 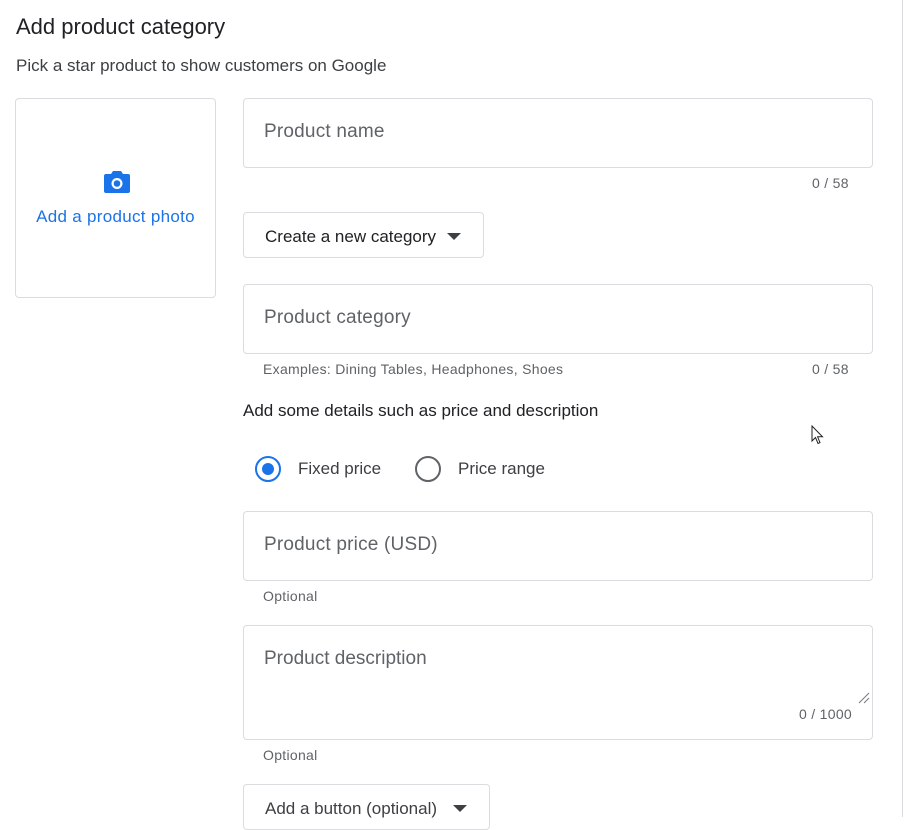 What do you see at coordinates (115, 216) in the screenshot?
I see `add-photo-label: Add a product photo` at bounding box center [115, 216].